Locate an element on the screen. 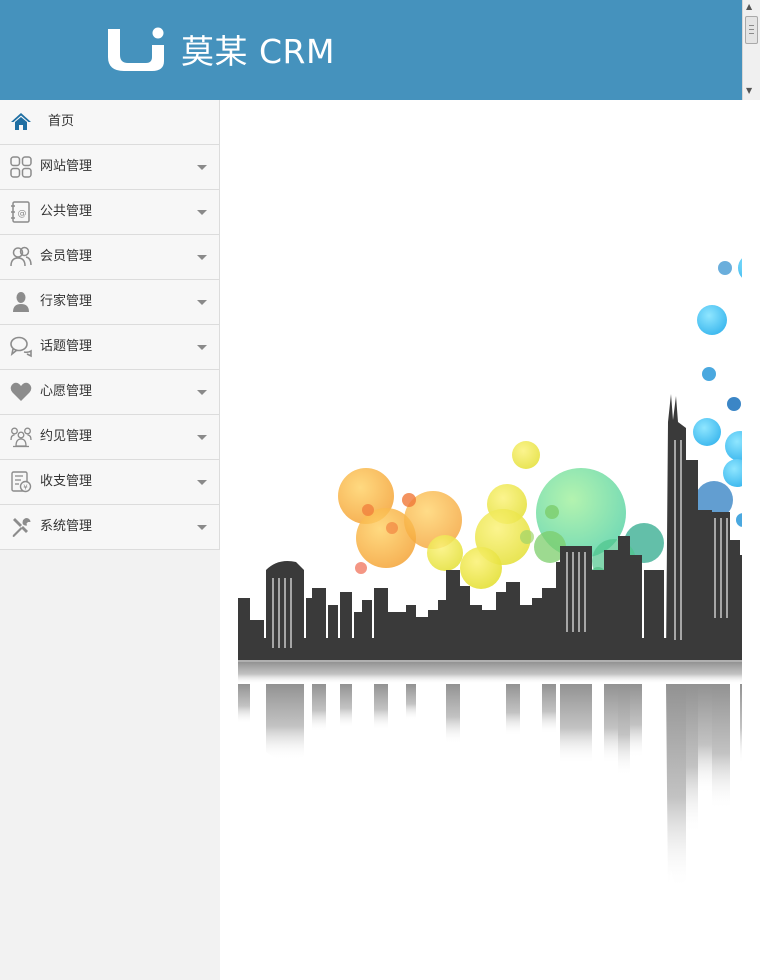  sidebar-item-label: 心愿管理 is located at coordinates (66, 391).